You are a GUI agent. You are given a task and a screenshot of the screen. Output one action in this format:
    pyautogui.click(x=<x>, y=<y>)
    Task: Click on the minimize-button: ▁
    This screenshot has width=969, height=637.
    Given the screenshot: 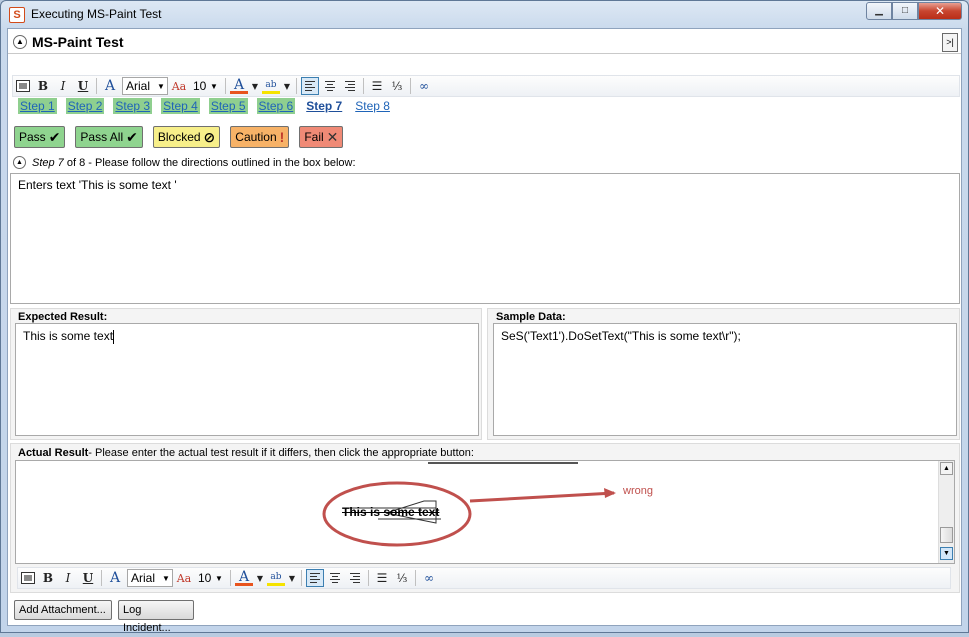 What is the action you would take?
    pyautogui.click(x=879, y=11)
    